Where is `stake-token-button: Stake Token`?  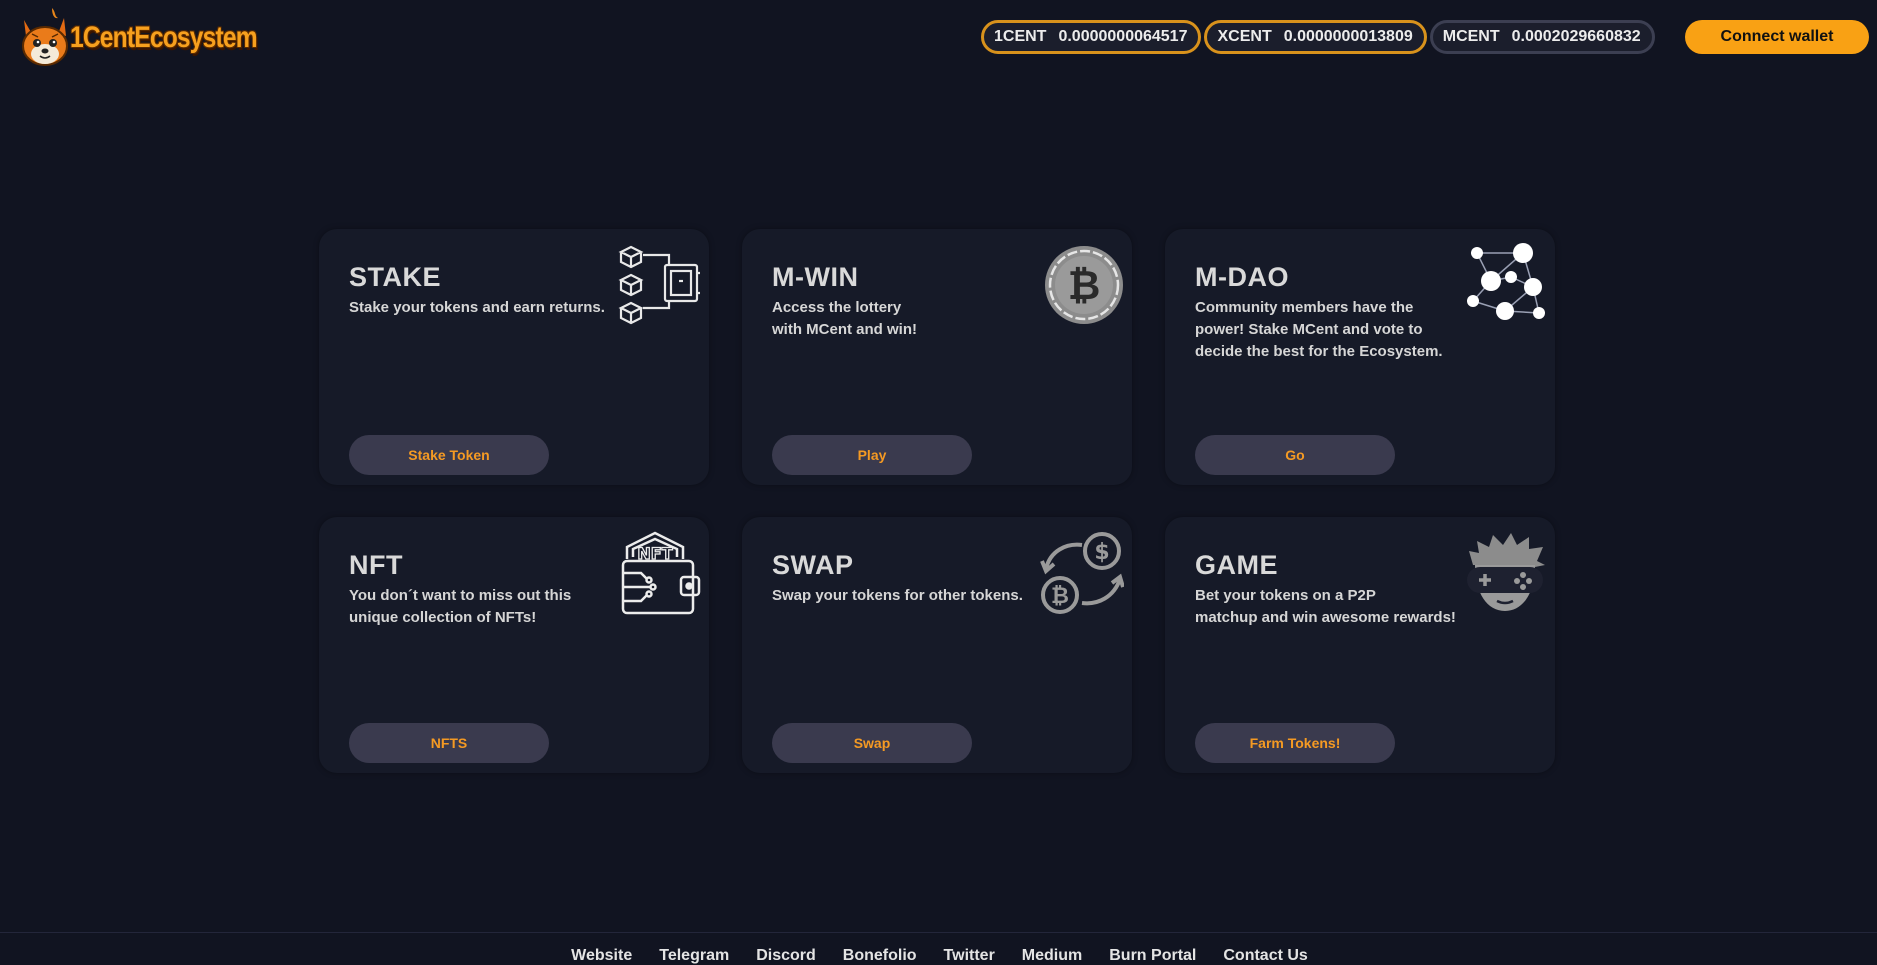 stake-token-button: Stake Token is located at coordinates (449, 455).